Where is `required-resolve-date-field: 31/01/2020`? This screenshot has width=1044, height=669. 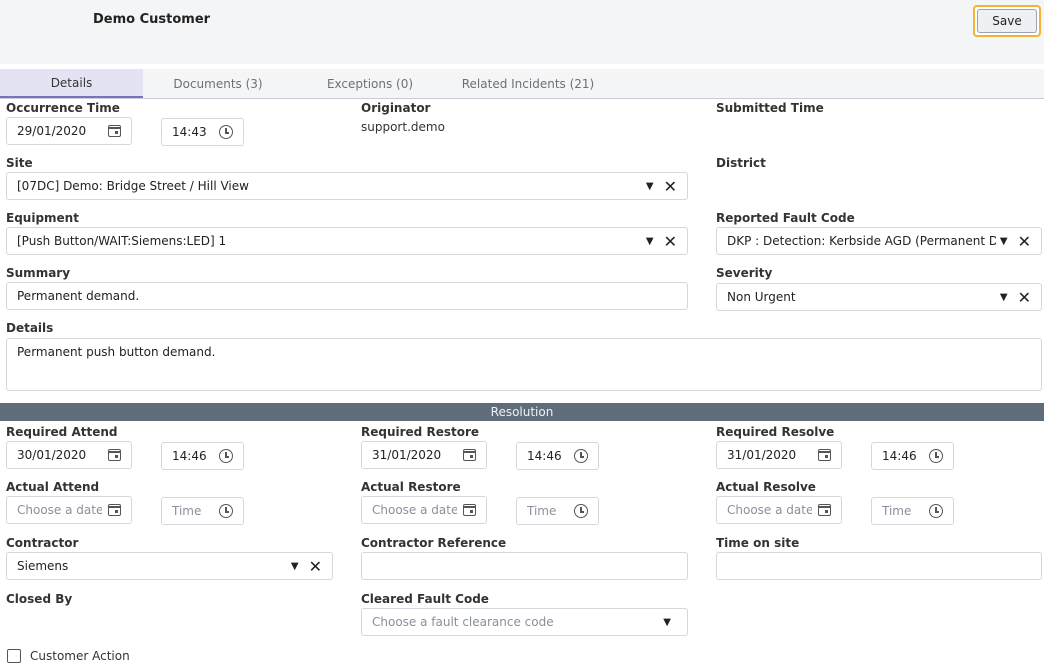
required-resolve-date-field: 31/01/2020 is located at coordinates (779, 455).